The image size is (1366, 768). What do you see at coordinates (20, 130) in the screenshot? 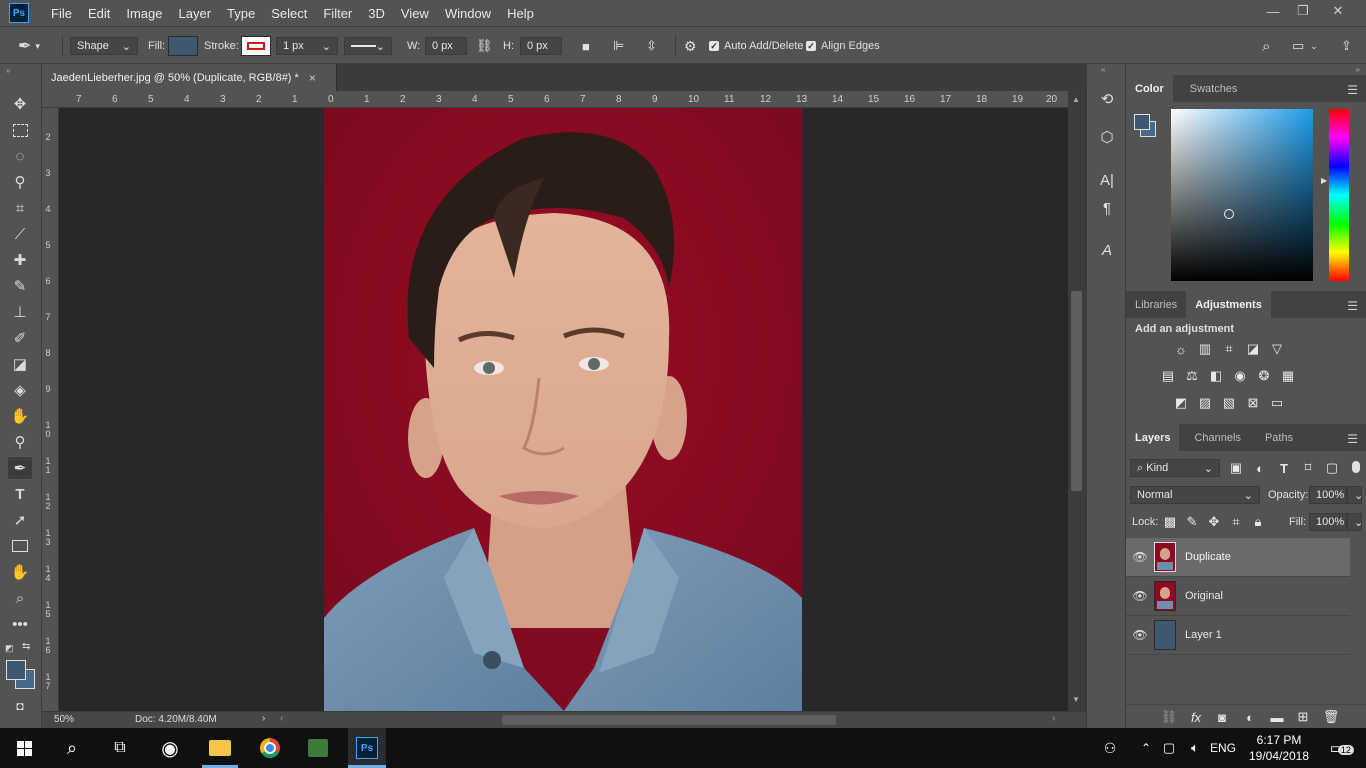
I see `marquee-tool-icon` at bounding box center [20, 130].